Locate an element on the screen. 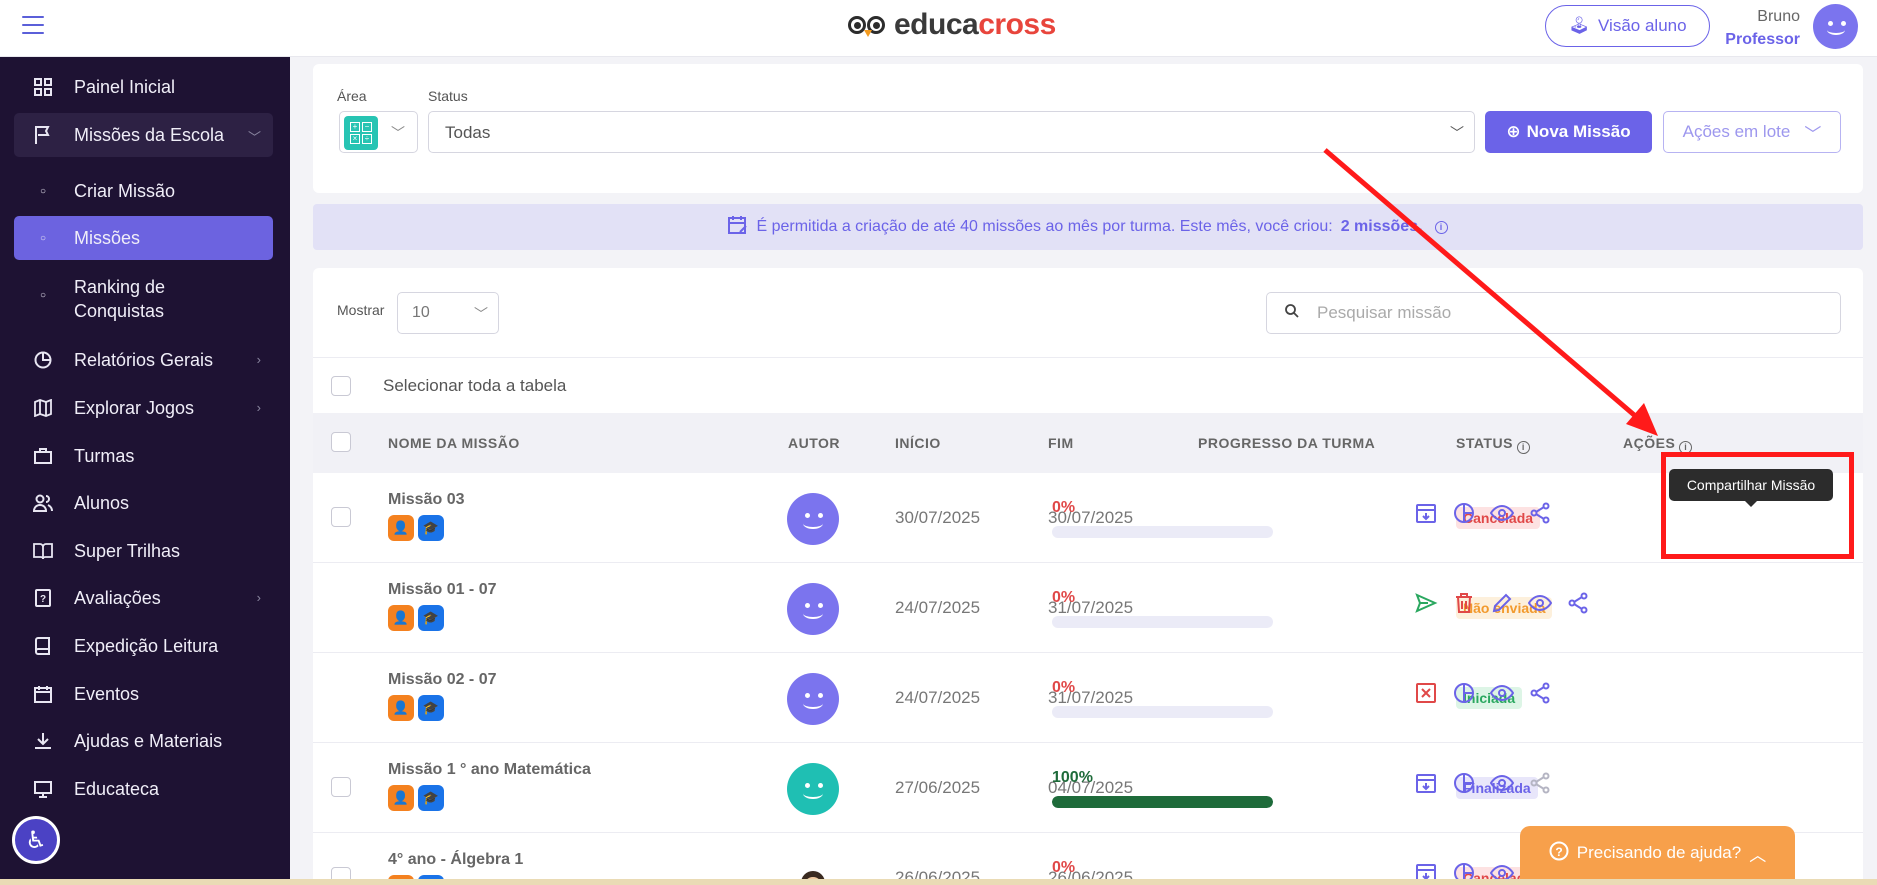  sidebar-item-painel-inicial: Painel Inicial is located at coordinates (143, 87).